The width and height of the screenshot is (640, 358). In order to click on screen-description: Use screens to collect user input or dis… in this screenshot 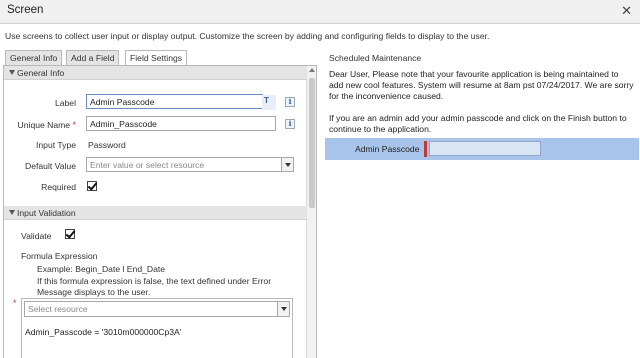, I will do `click(247, 36)`.